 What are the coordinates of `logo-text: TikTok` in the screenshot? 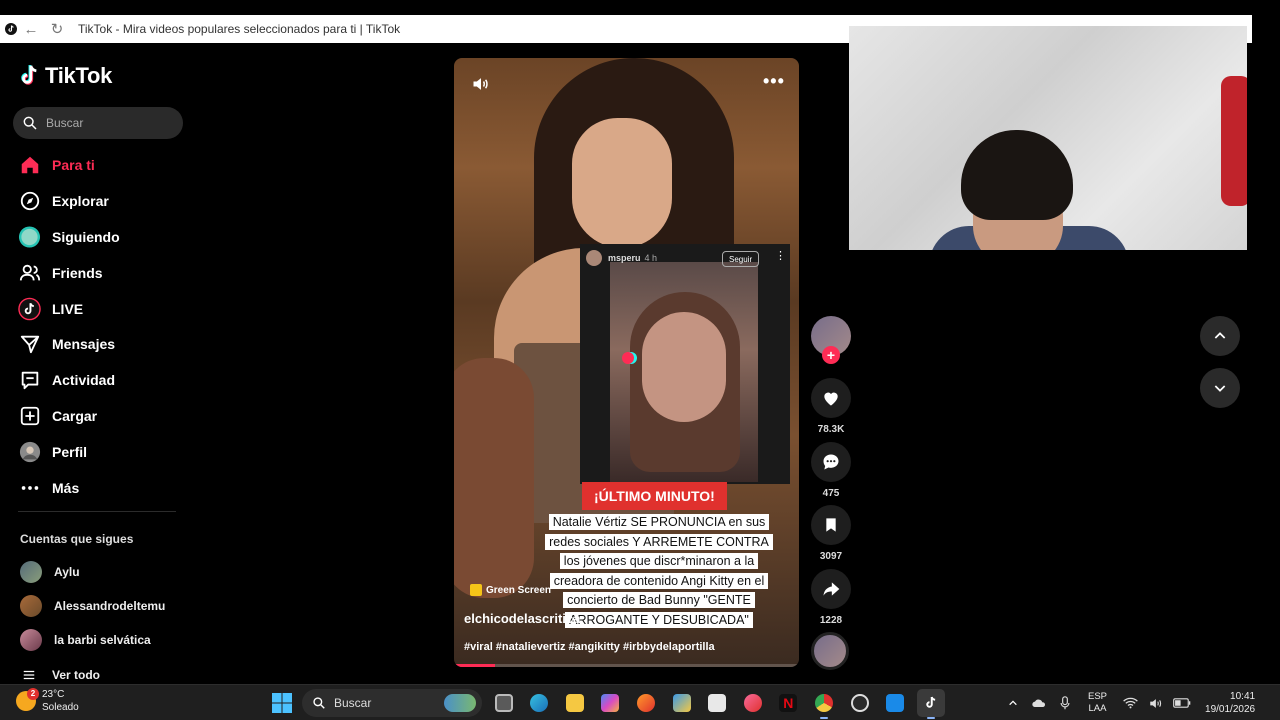 It's located at (79, 75).